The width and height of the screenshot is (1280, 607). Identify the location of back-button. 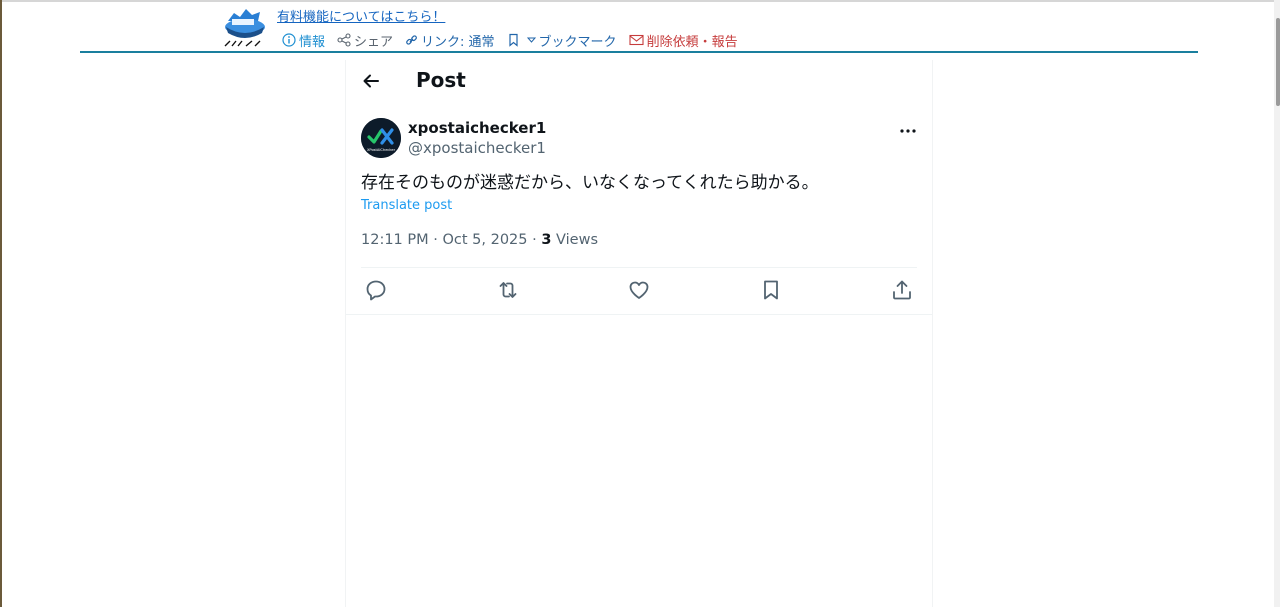
(371, 81).